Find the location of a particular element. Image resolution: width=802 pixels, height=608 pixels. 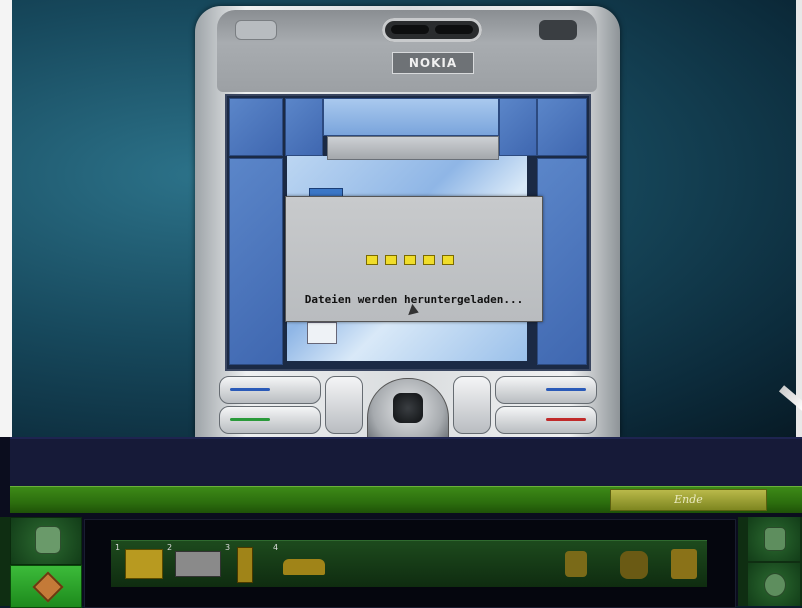

car-icon is located at coordinates (304, 567).